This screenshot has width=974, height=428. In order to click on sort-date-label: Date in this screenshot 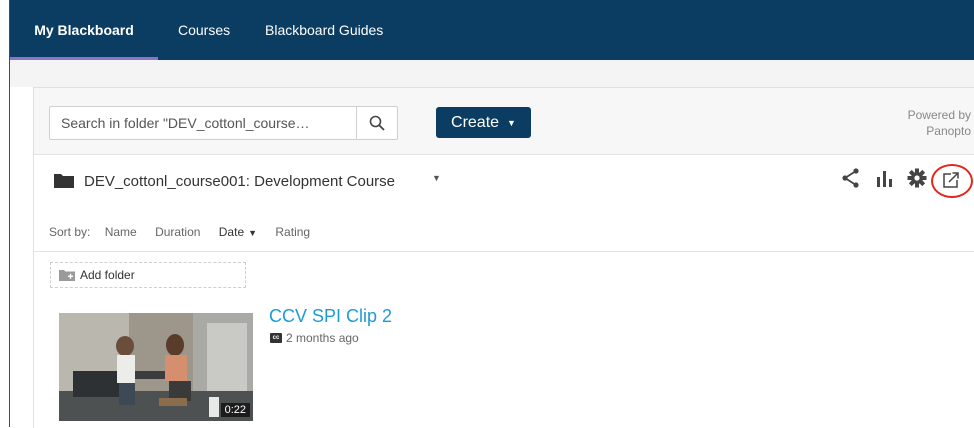, I will do `click(231, 232)`.